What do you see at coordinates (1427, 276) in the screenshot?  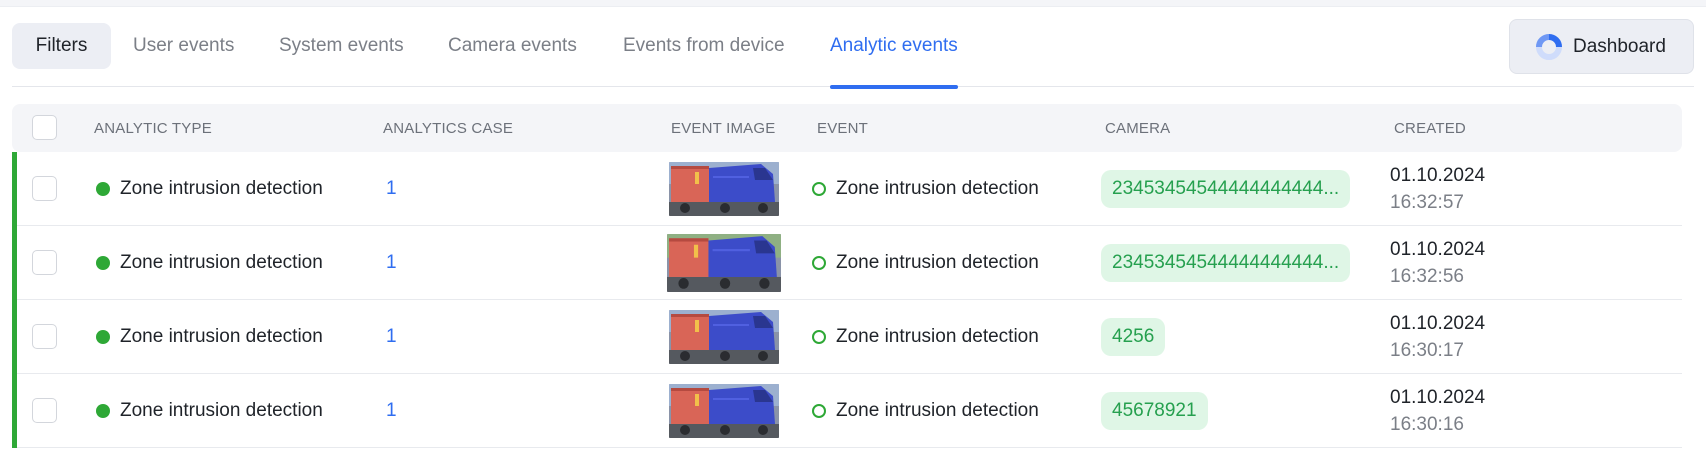 I see `created-time: 16:32:56` at bounding box center [1427, 276].